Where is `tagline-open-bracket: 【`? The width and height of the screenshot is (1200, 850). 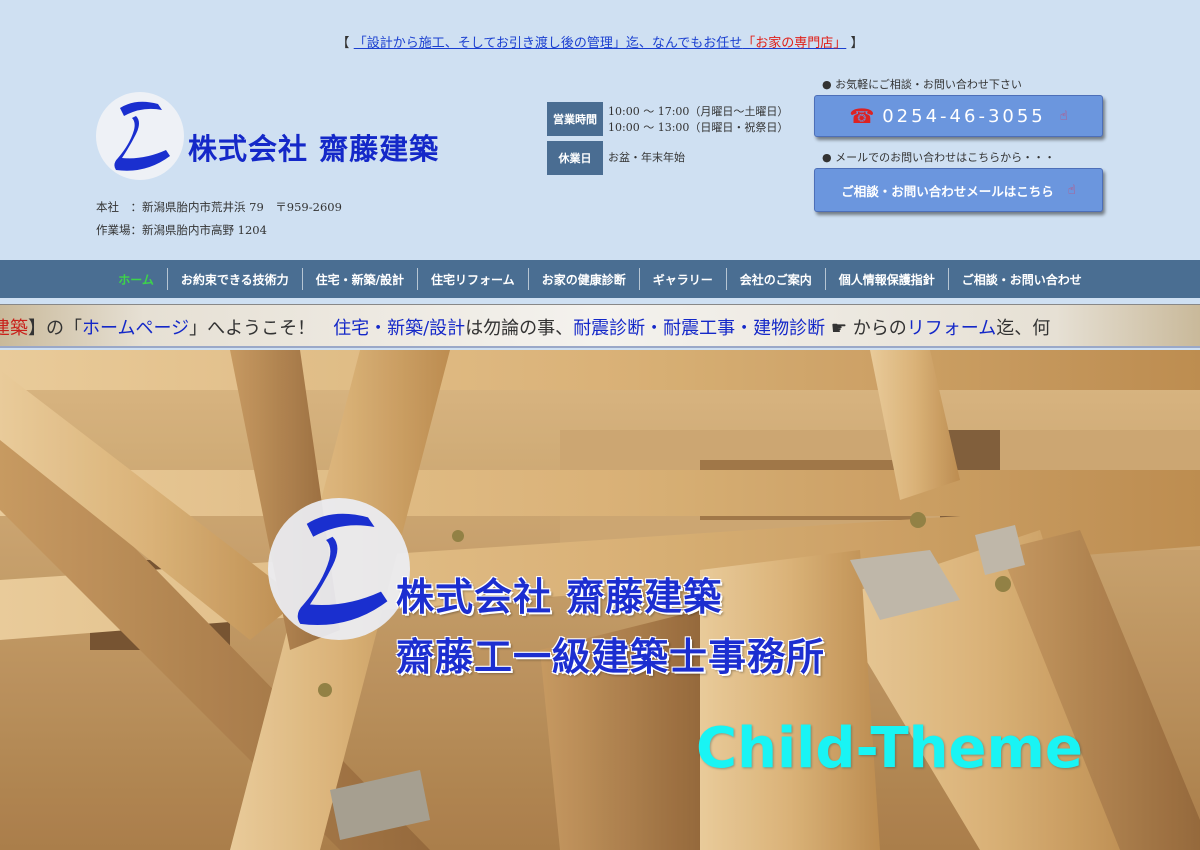
tagline-open-bracket: 【 is located at coordinates (343, 43).